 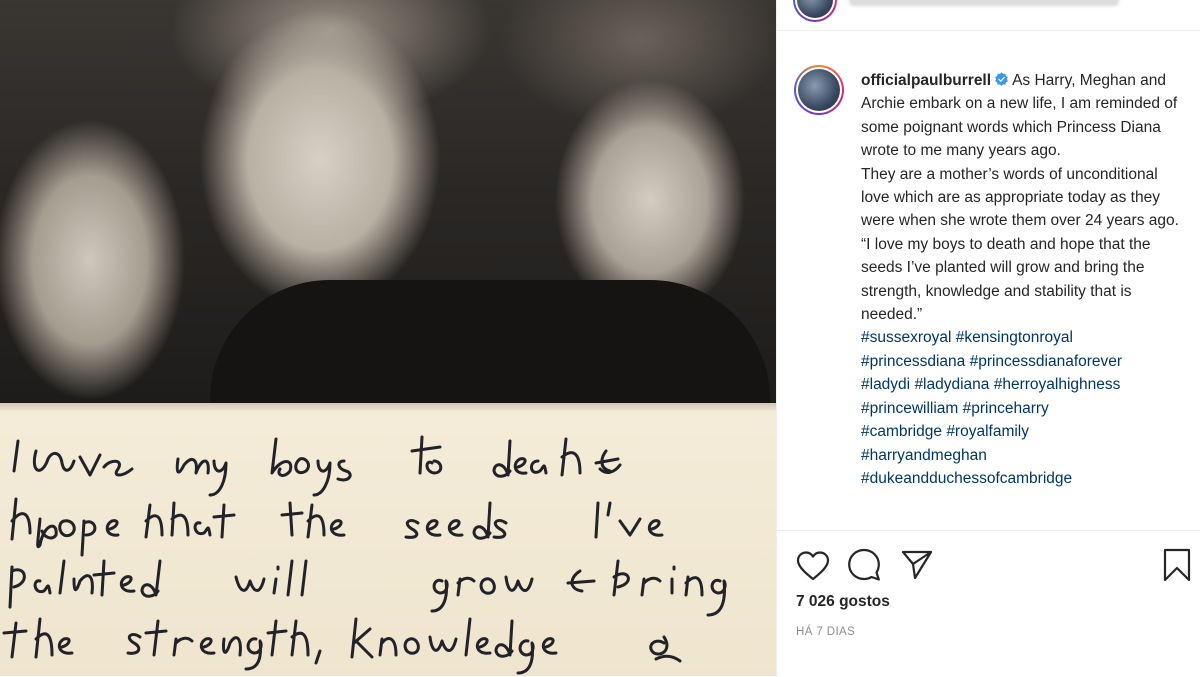 What do you see at coordinates (984, 3) in the screenshot?
I see `header-username-cut` at bounding box center [984, 3].